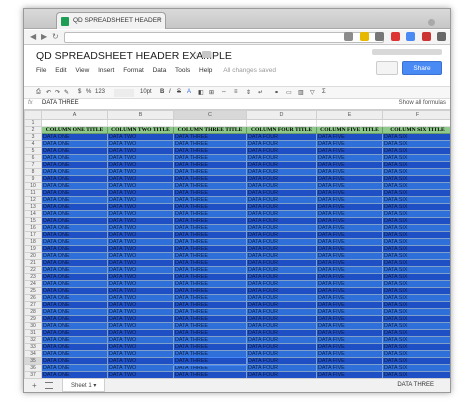 The width and height of the screenshot is (474, 404). What do you see at coordinates (33, 228) in the screenshot?
I see `row-header: 16` at bounding box center [33, 228].